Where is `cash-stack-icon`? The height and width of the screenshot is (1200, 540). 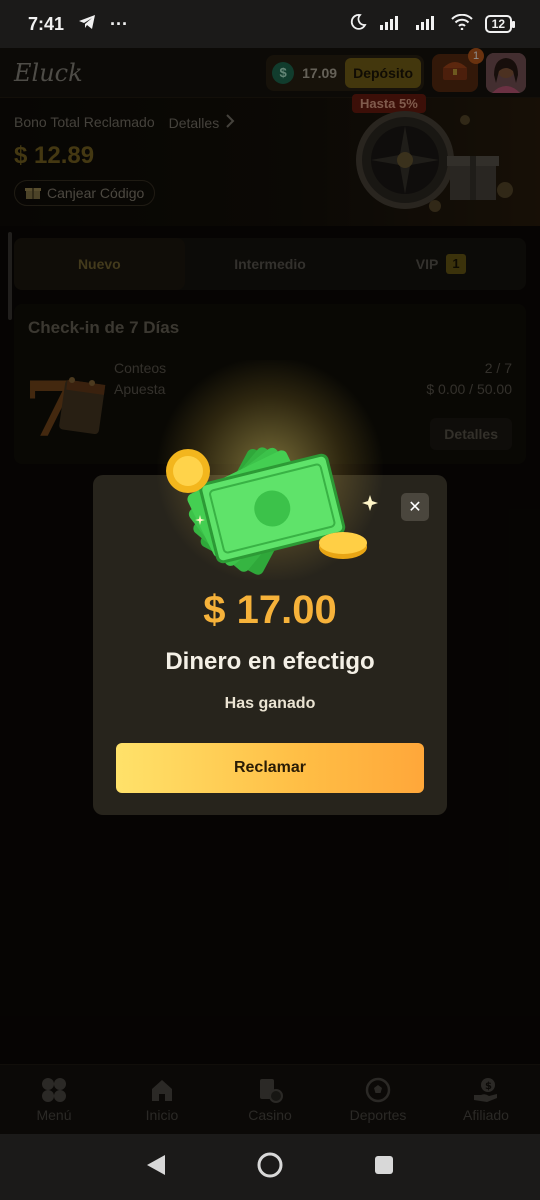
cash-stack-icon is located at coordinates (270, 490).